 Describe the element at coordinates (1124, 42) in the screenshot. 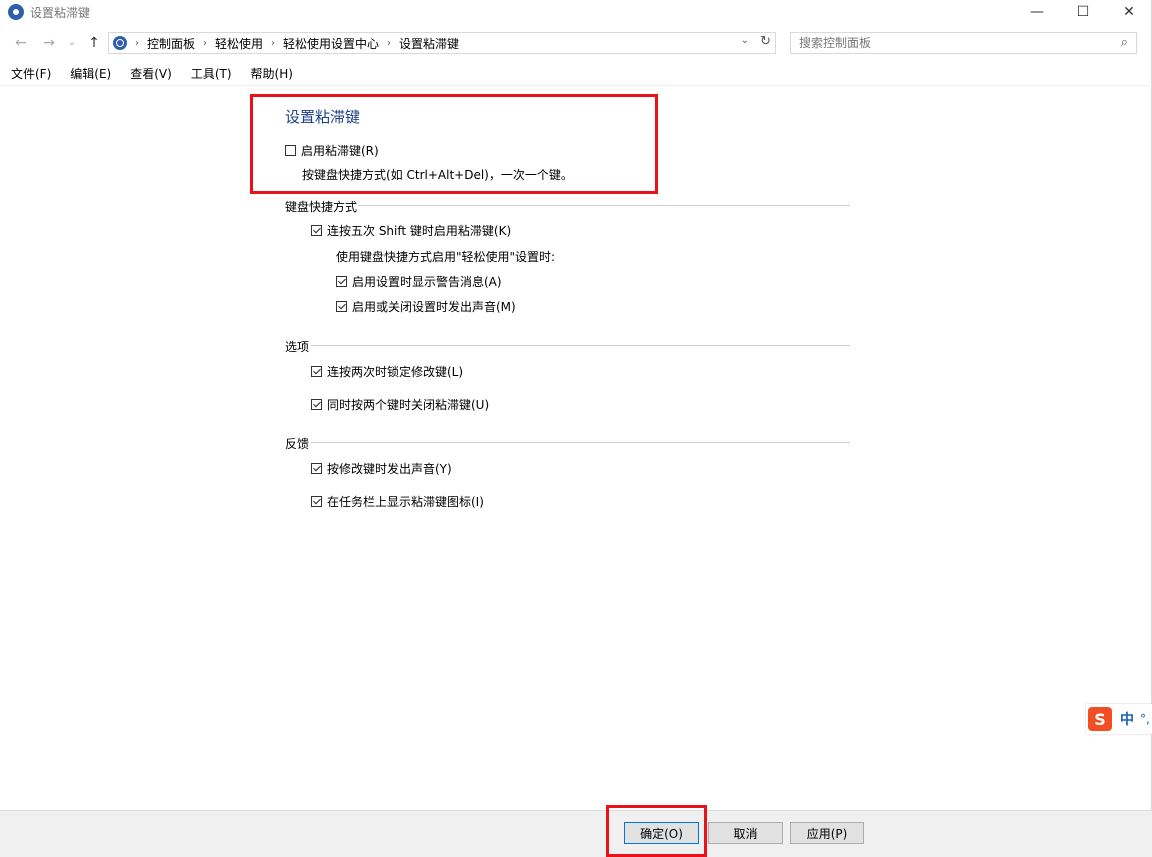

I see `search-icon: ⌕` at that location.